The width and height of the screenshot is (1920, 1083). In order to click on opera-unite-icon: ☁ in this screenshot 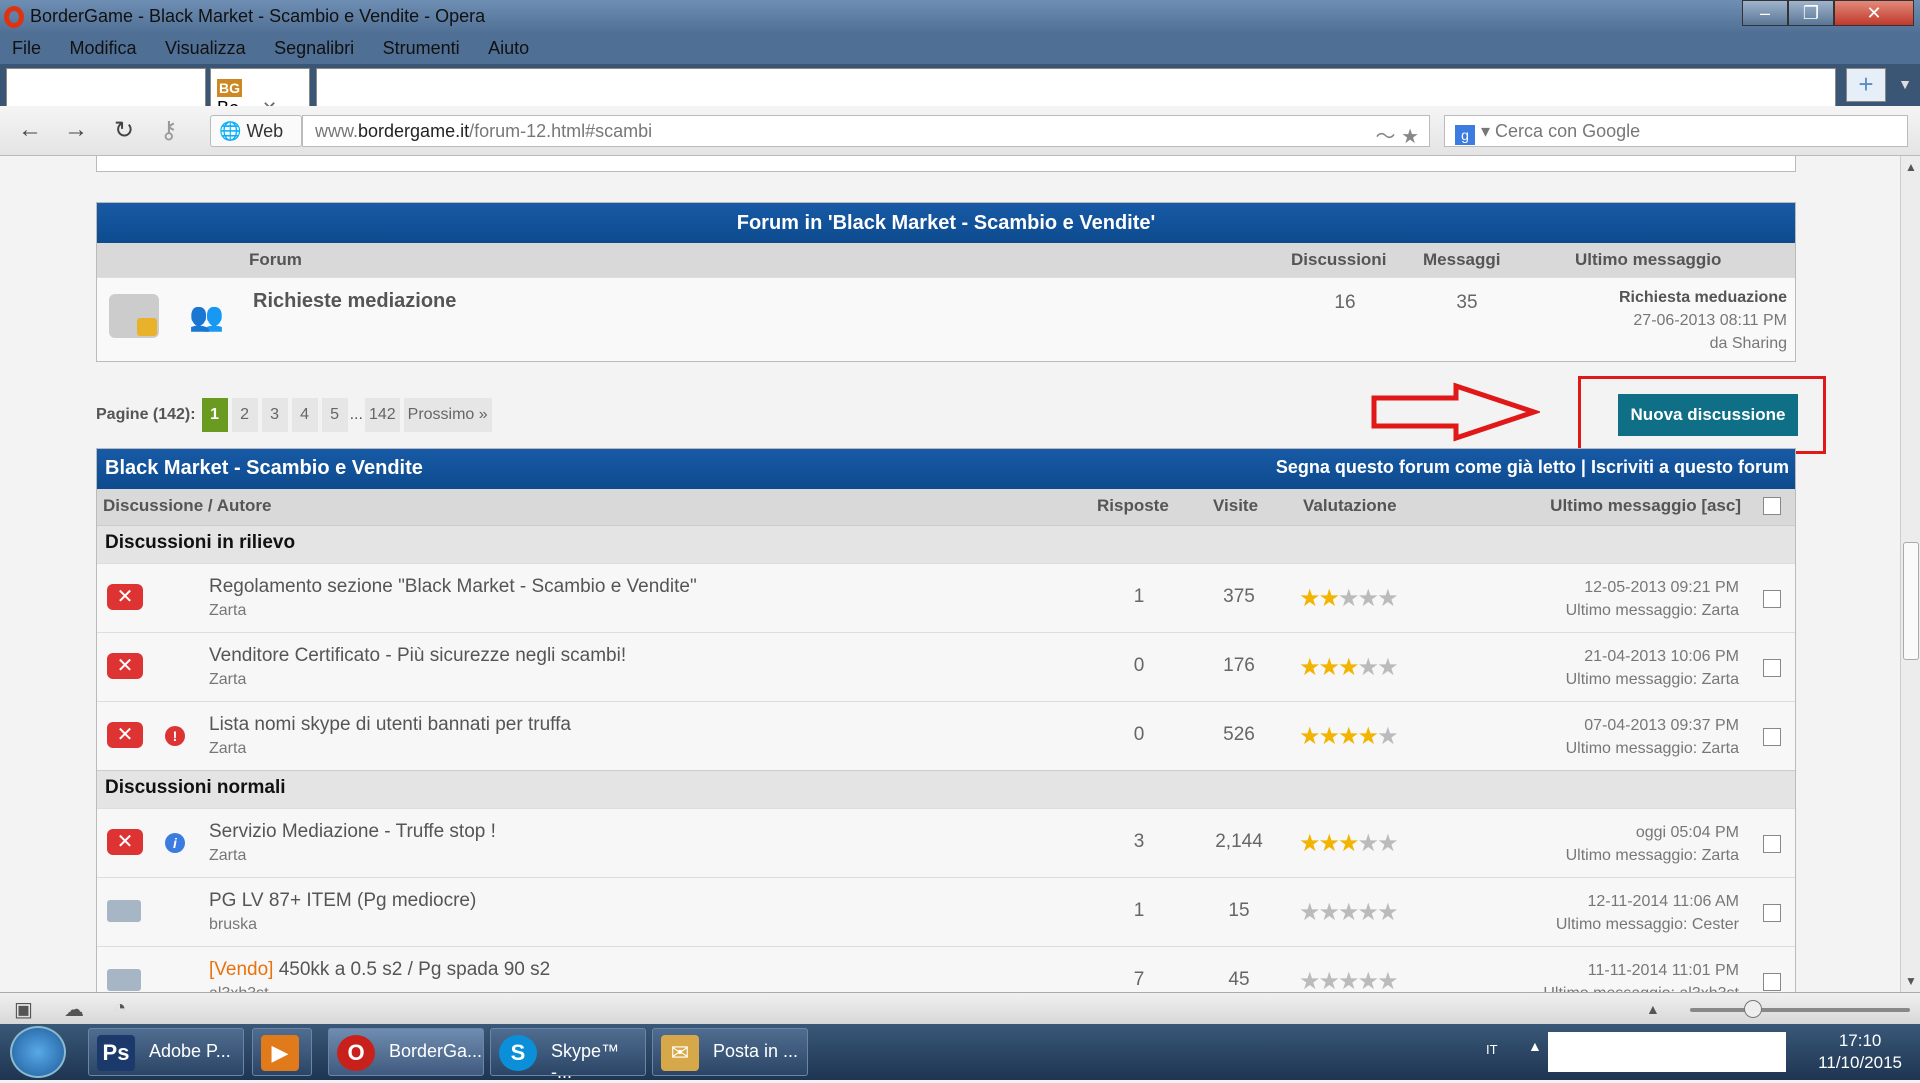, I will do `click(74, 1009)`.